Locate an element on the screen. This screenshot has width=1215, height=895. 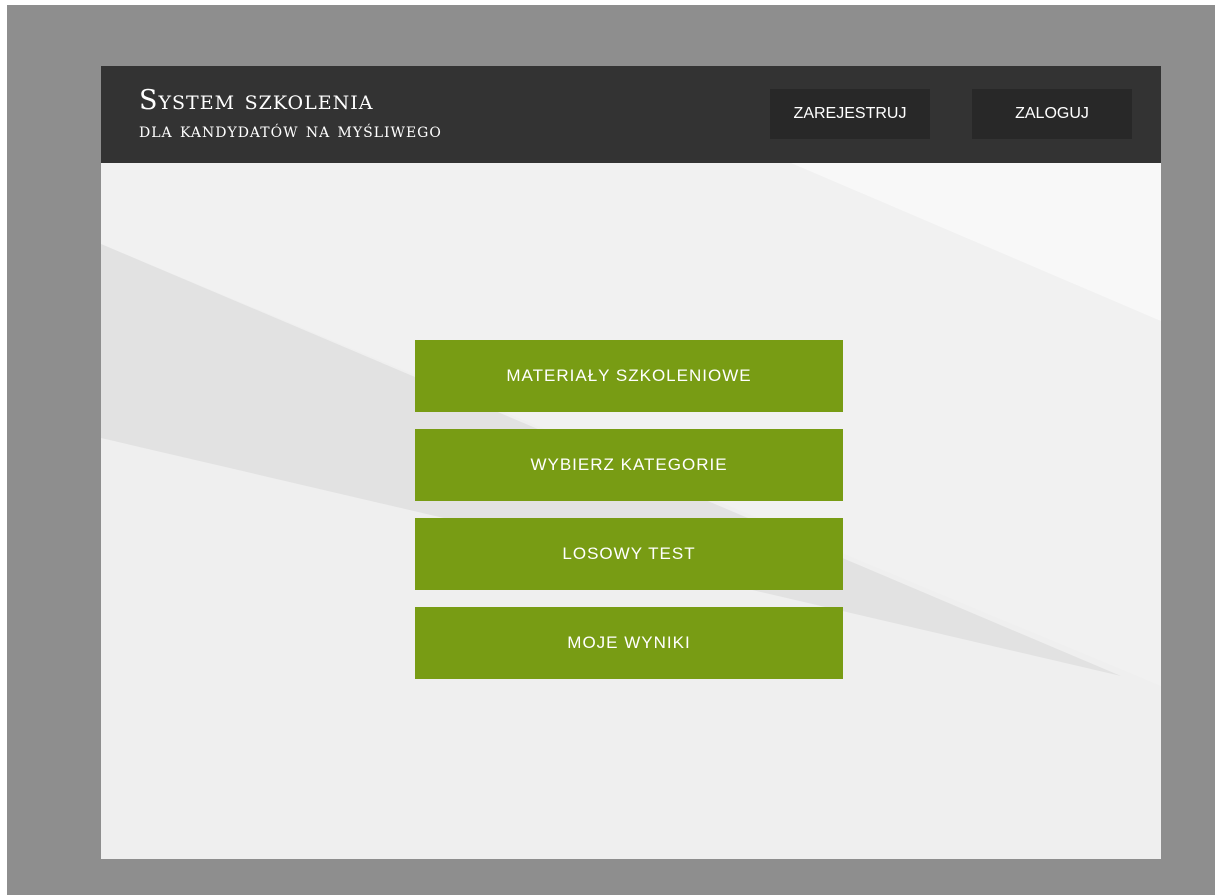
training-materials-button: MATERIAŁY SZKOLENIOWE is located at coordinates (629, 376).